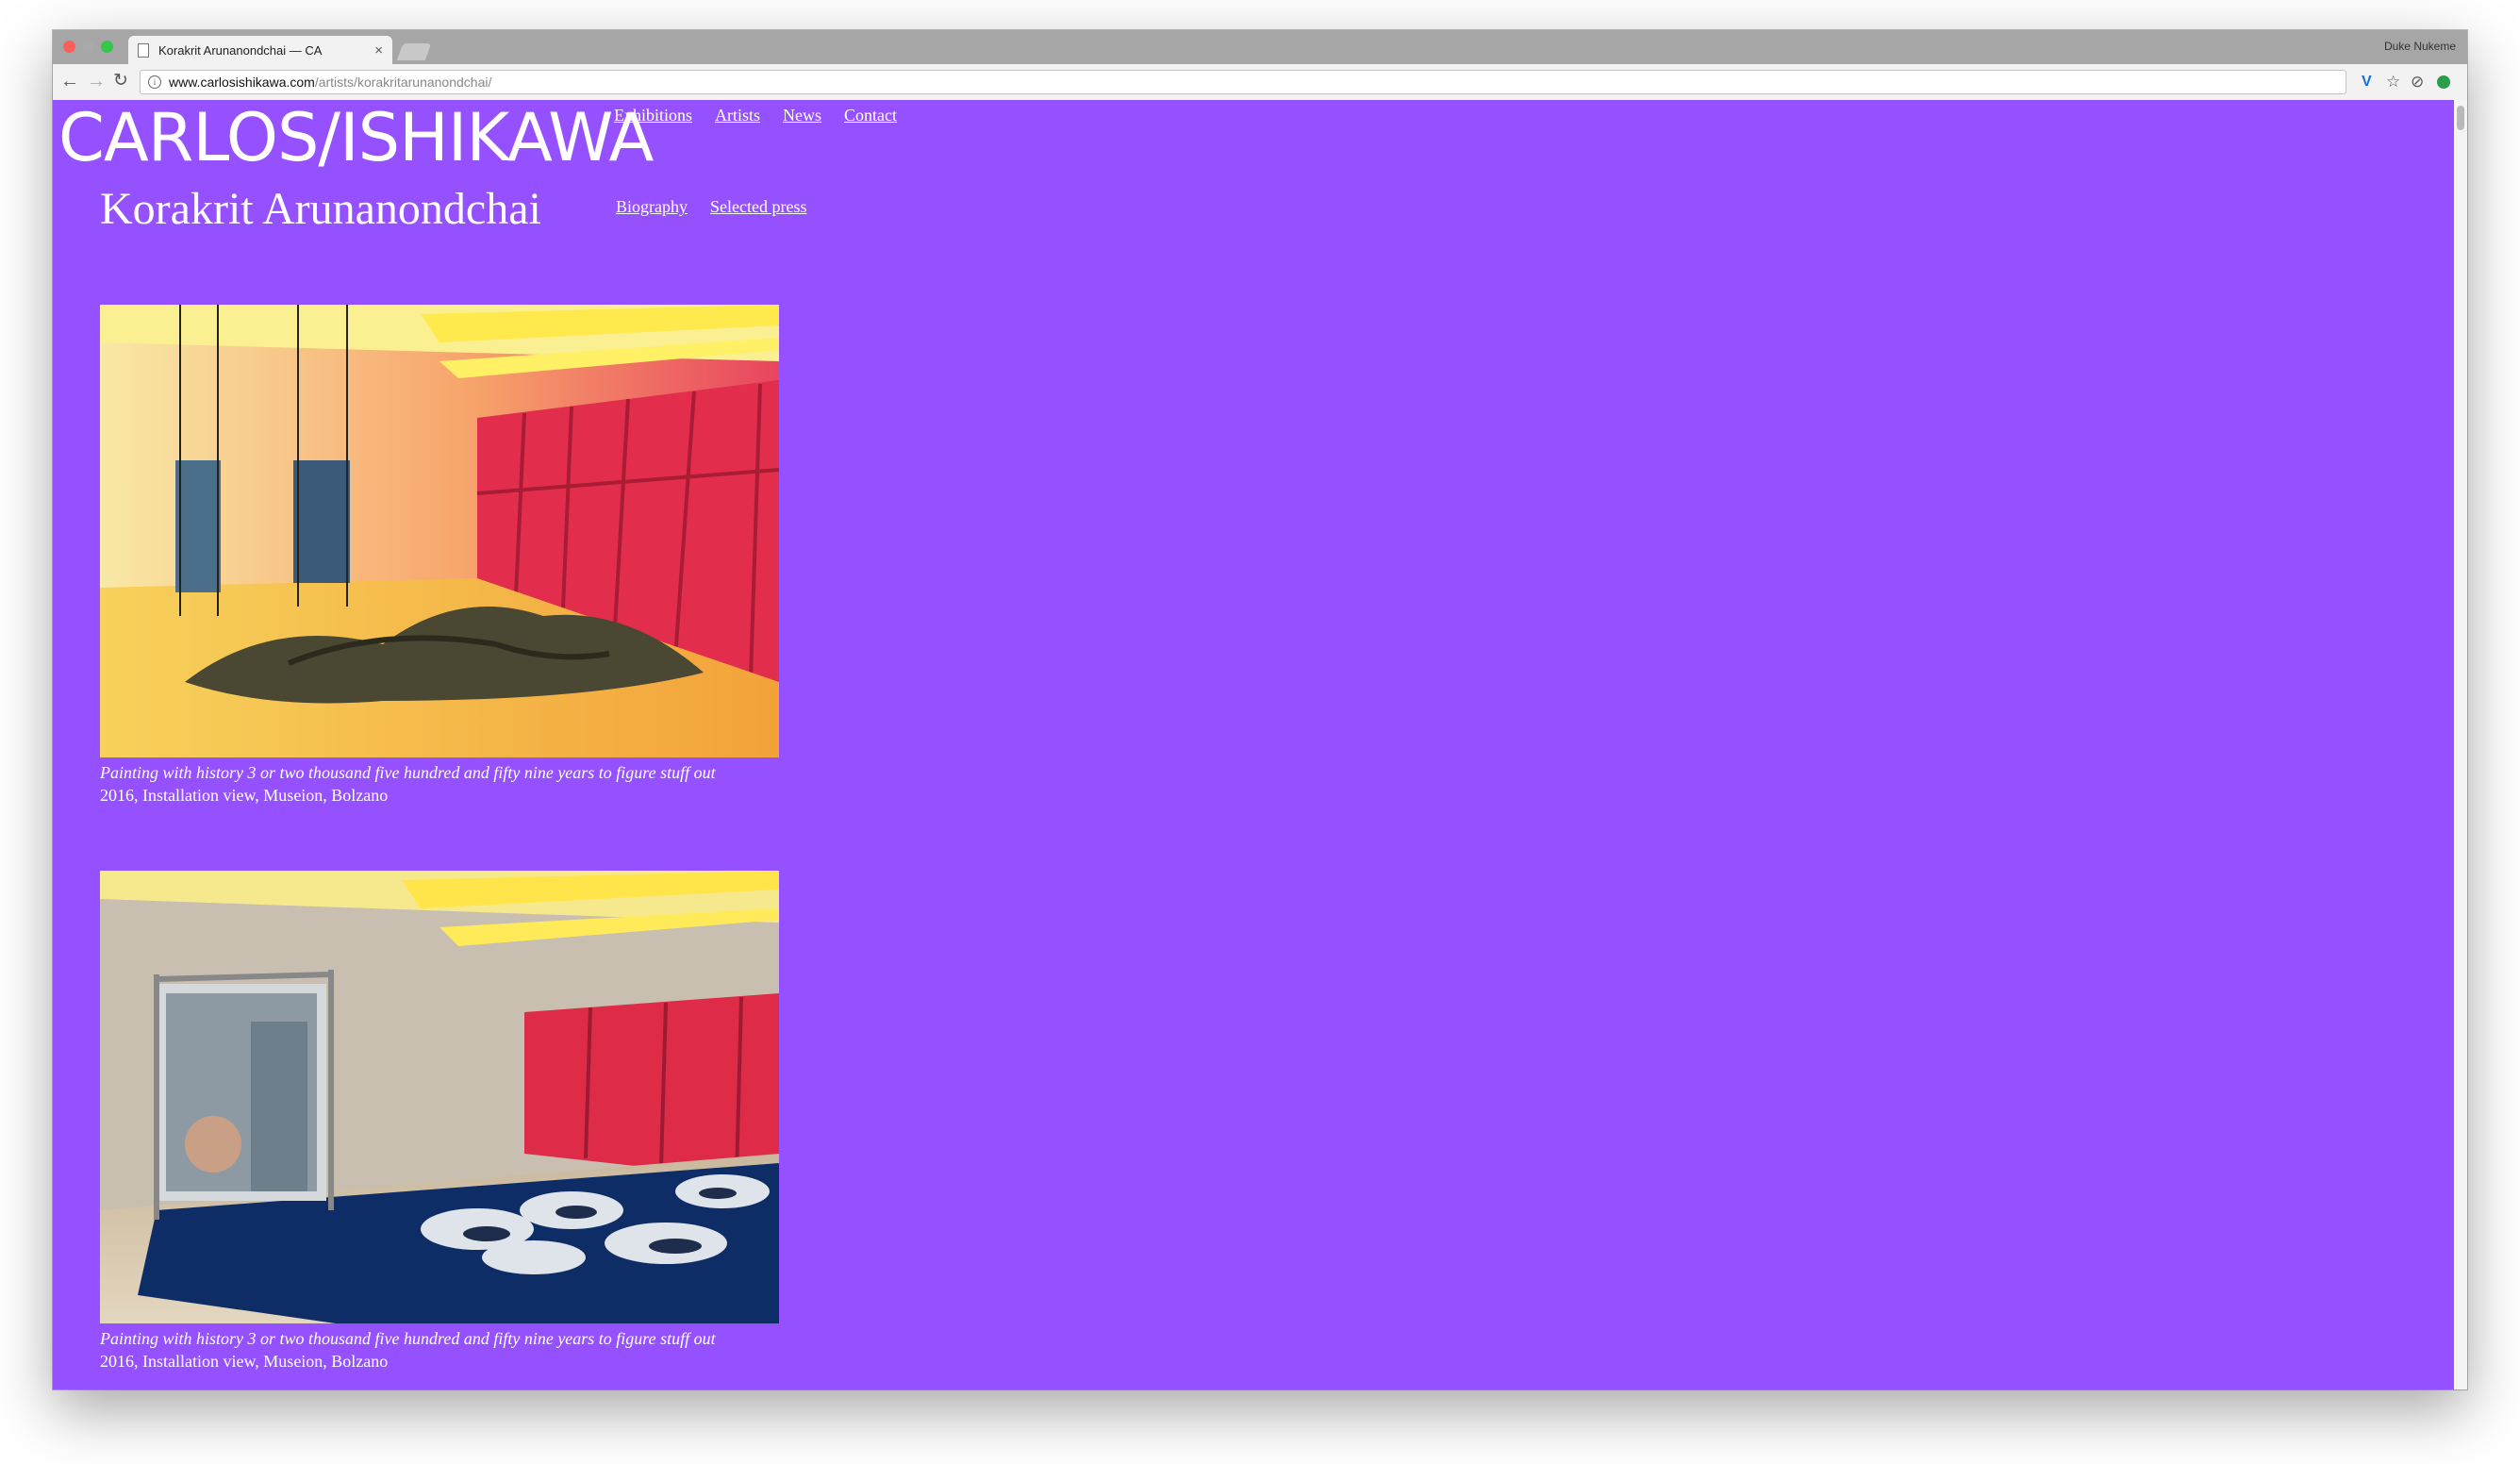 This screenshot has height=1464, width=2520. Describe the element at coordinates (2460, 745) in the screenshot. I see `page-scrollbar` at that location.